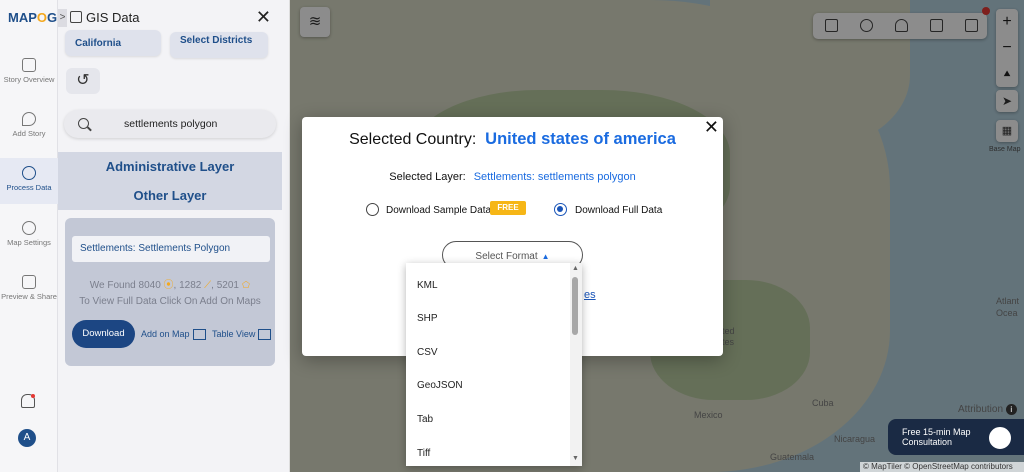 The height and width of the screenshot is (472, 1024). Describe the element at coordinates (590, 295) in the screenshot. I see `modal-link: es` at that location.